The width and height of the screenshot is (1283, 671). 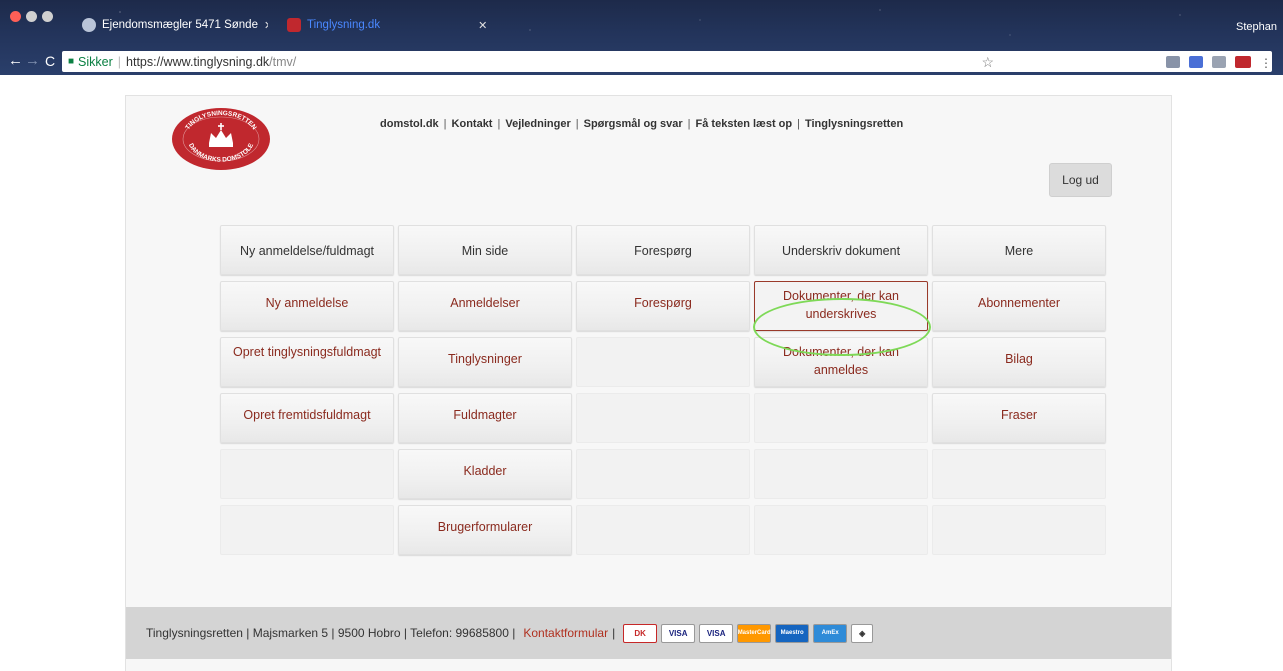 I want to click on nav-link-domstol: domstol.dk, so click(x=409, y=124).